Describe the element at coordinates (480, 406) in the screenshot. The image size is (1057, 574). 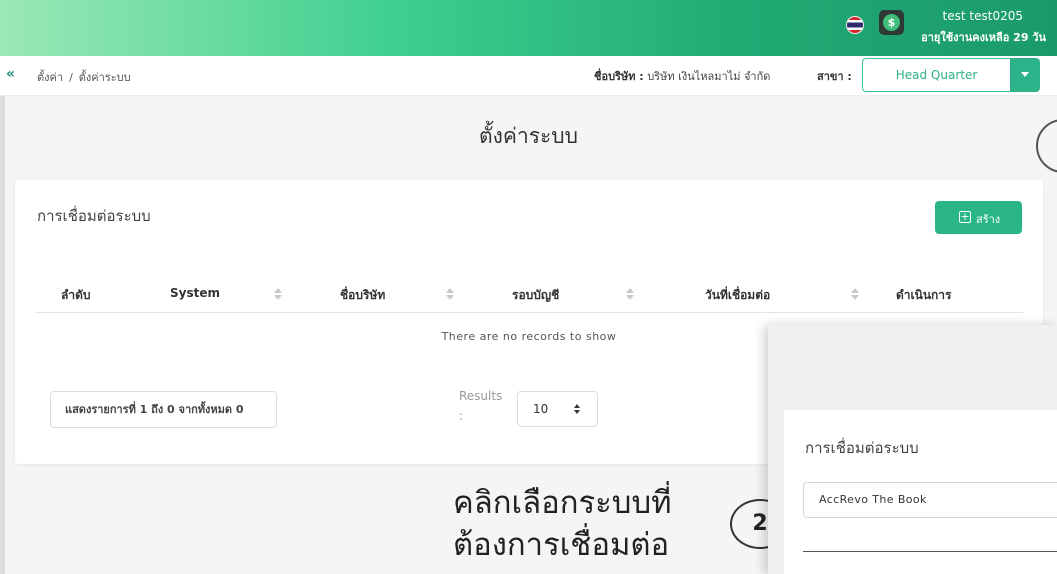
I see `results-label: Results :` at that location.